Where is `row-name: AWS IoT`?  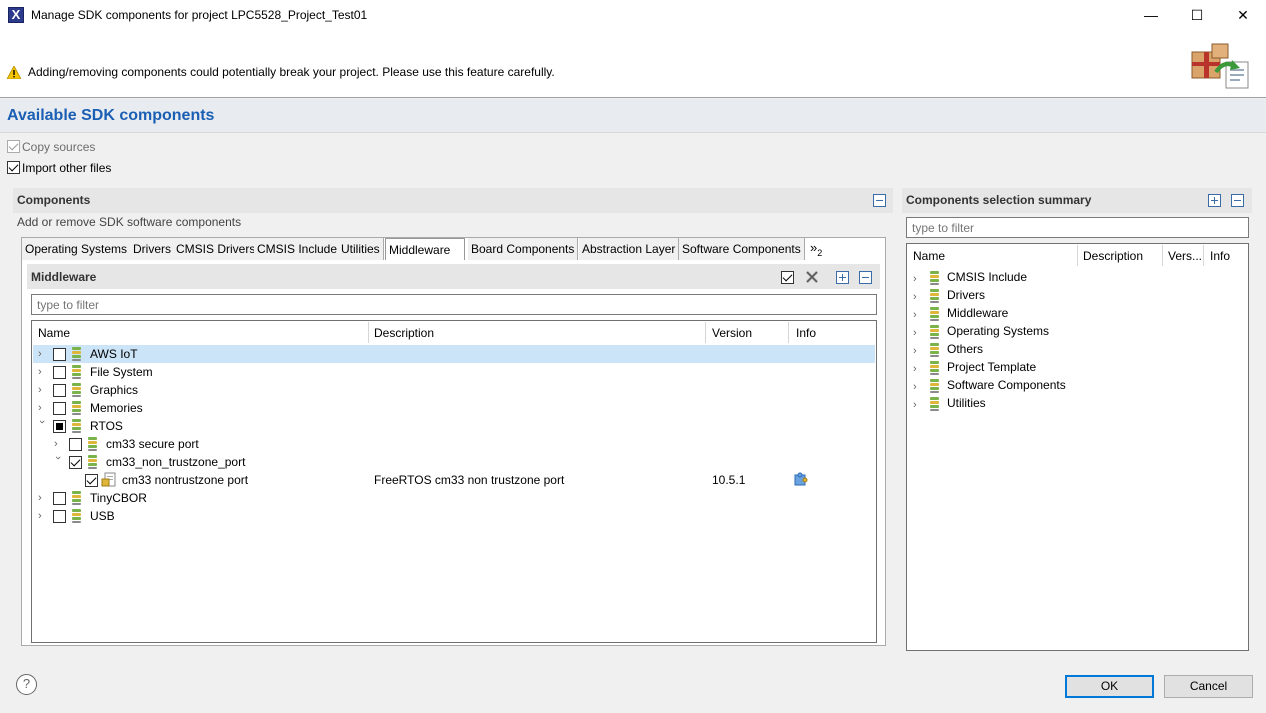 row-name: AWS IoT is located at coordinates (114, 354).